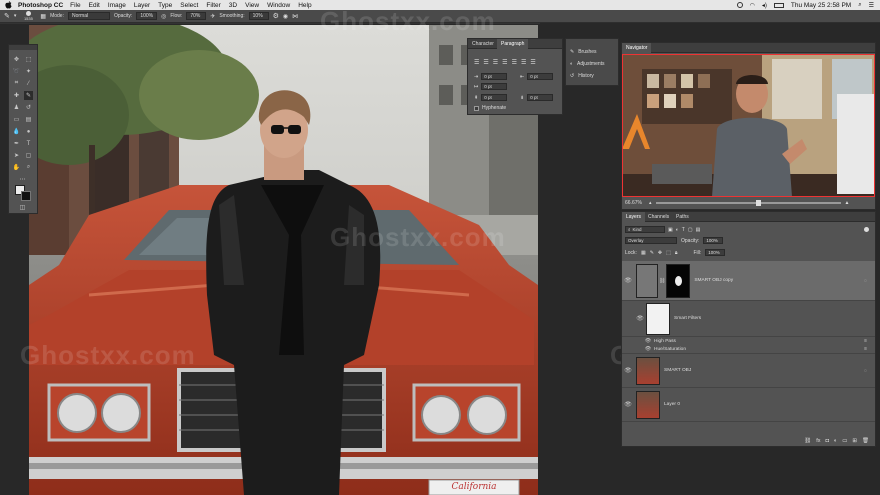 This screenshot has height=495, width=880. What do you see at coordinates (88, 16) in the screenshot?
I see `mode-select: Normal` at bounding box center [88, 16].